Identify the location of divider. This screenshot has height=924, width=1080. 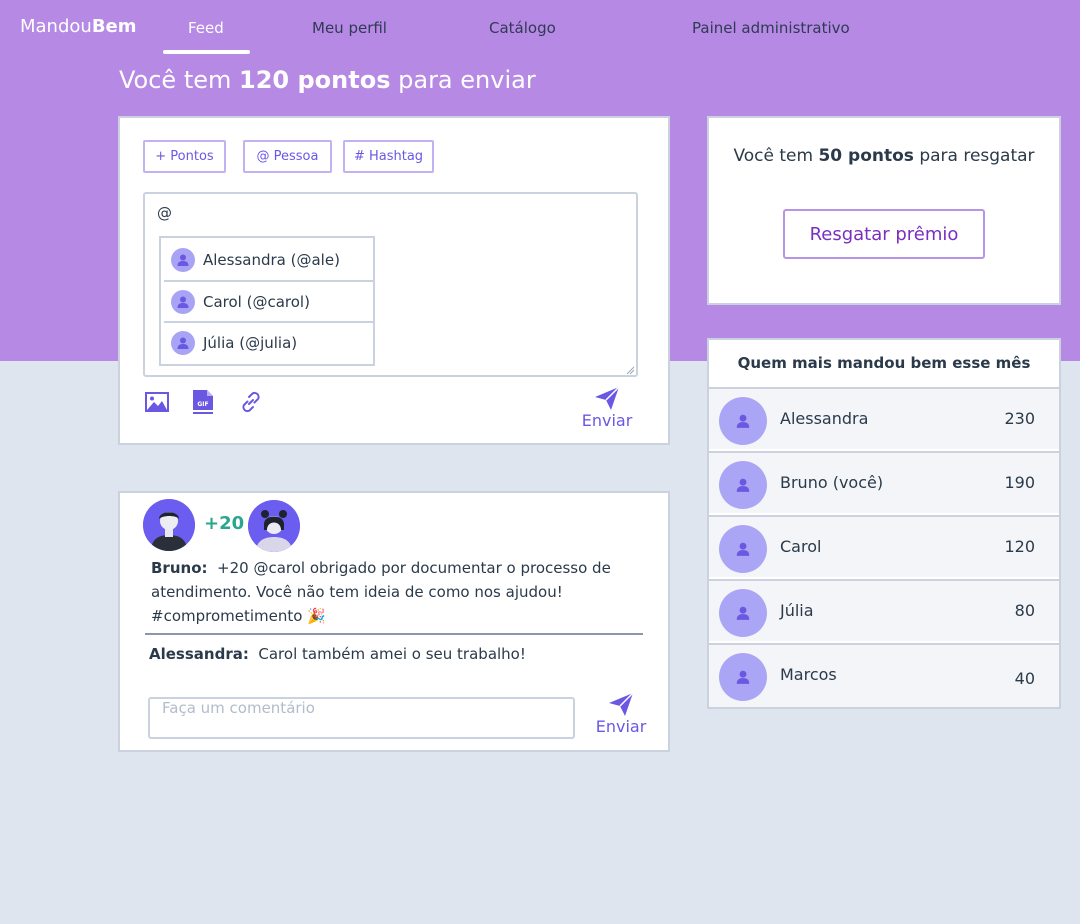
(394, 634).